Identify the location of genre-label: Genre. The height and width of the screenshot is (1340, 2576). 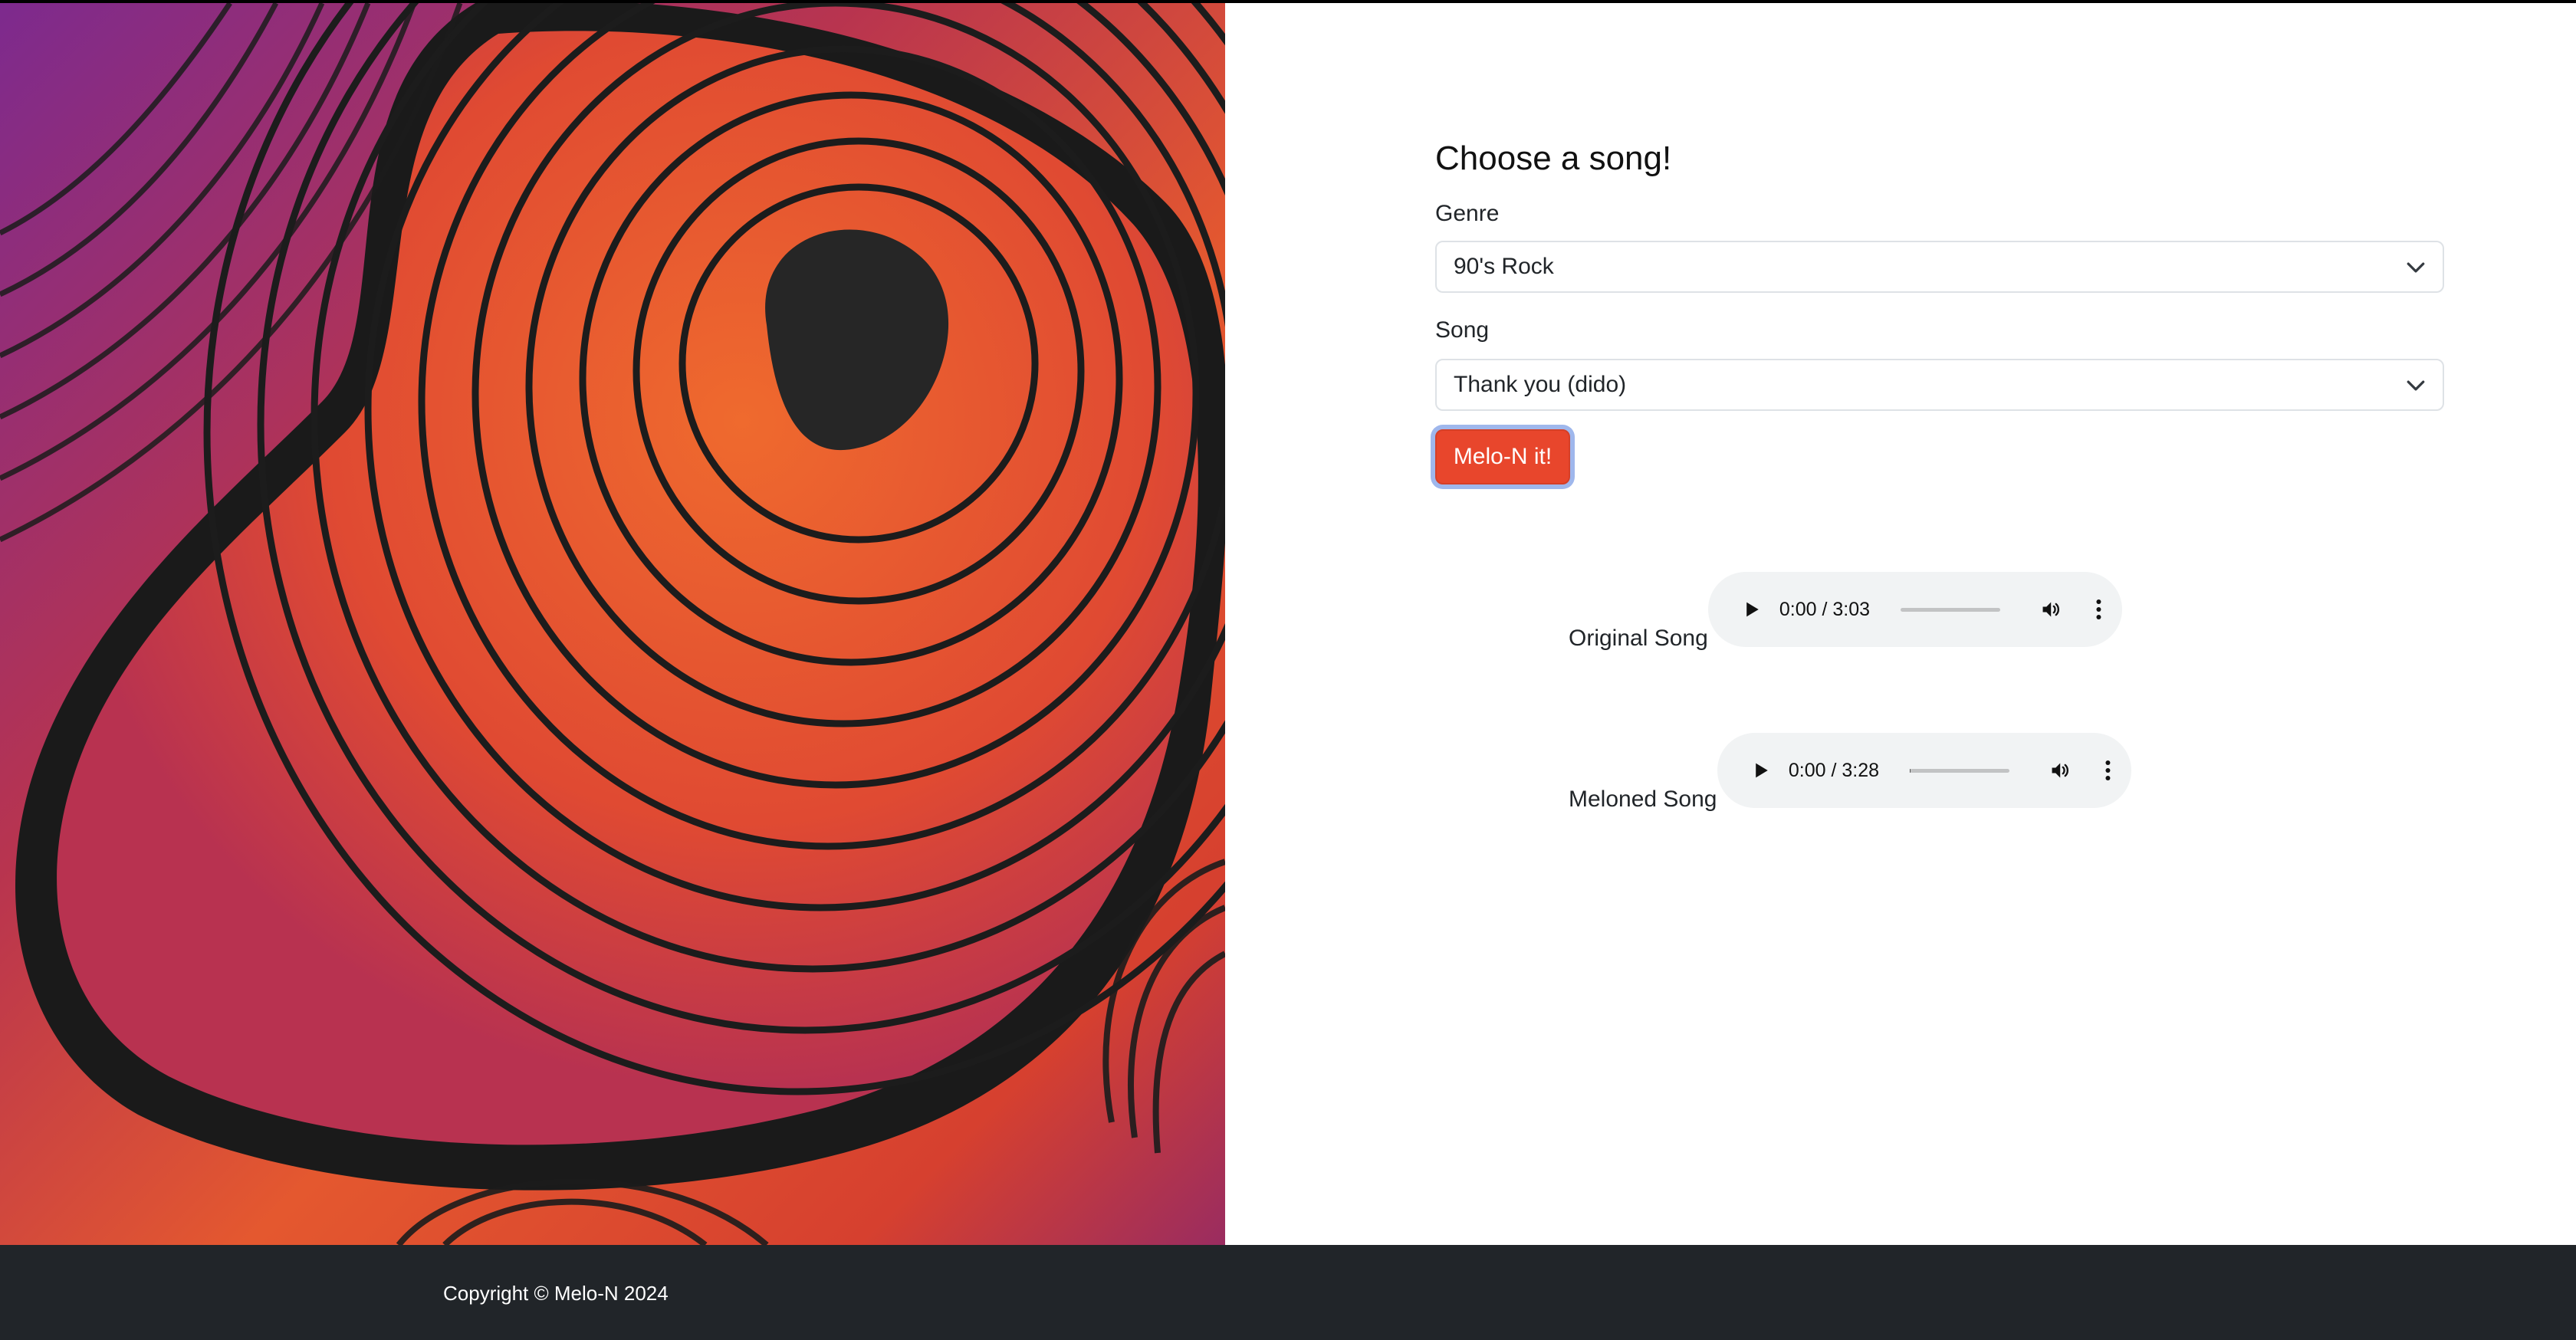
(1468, 213).